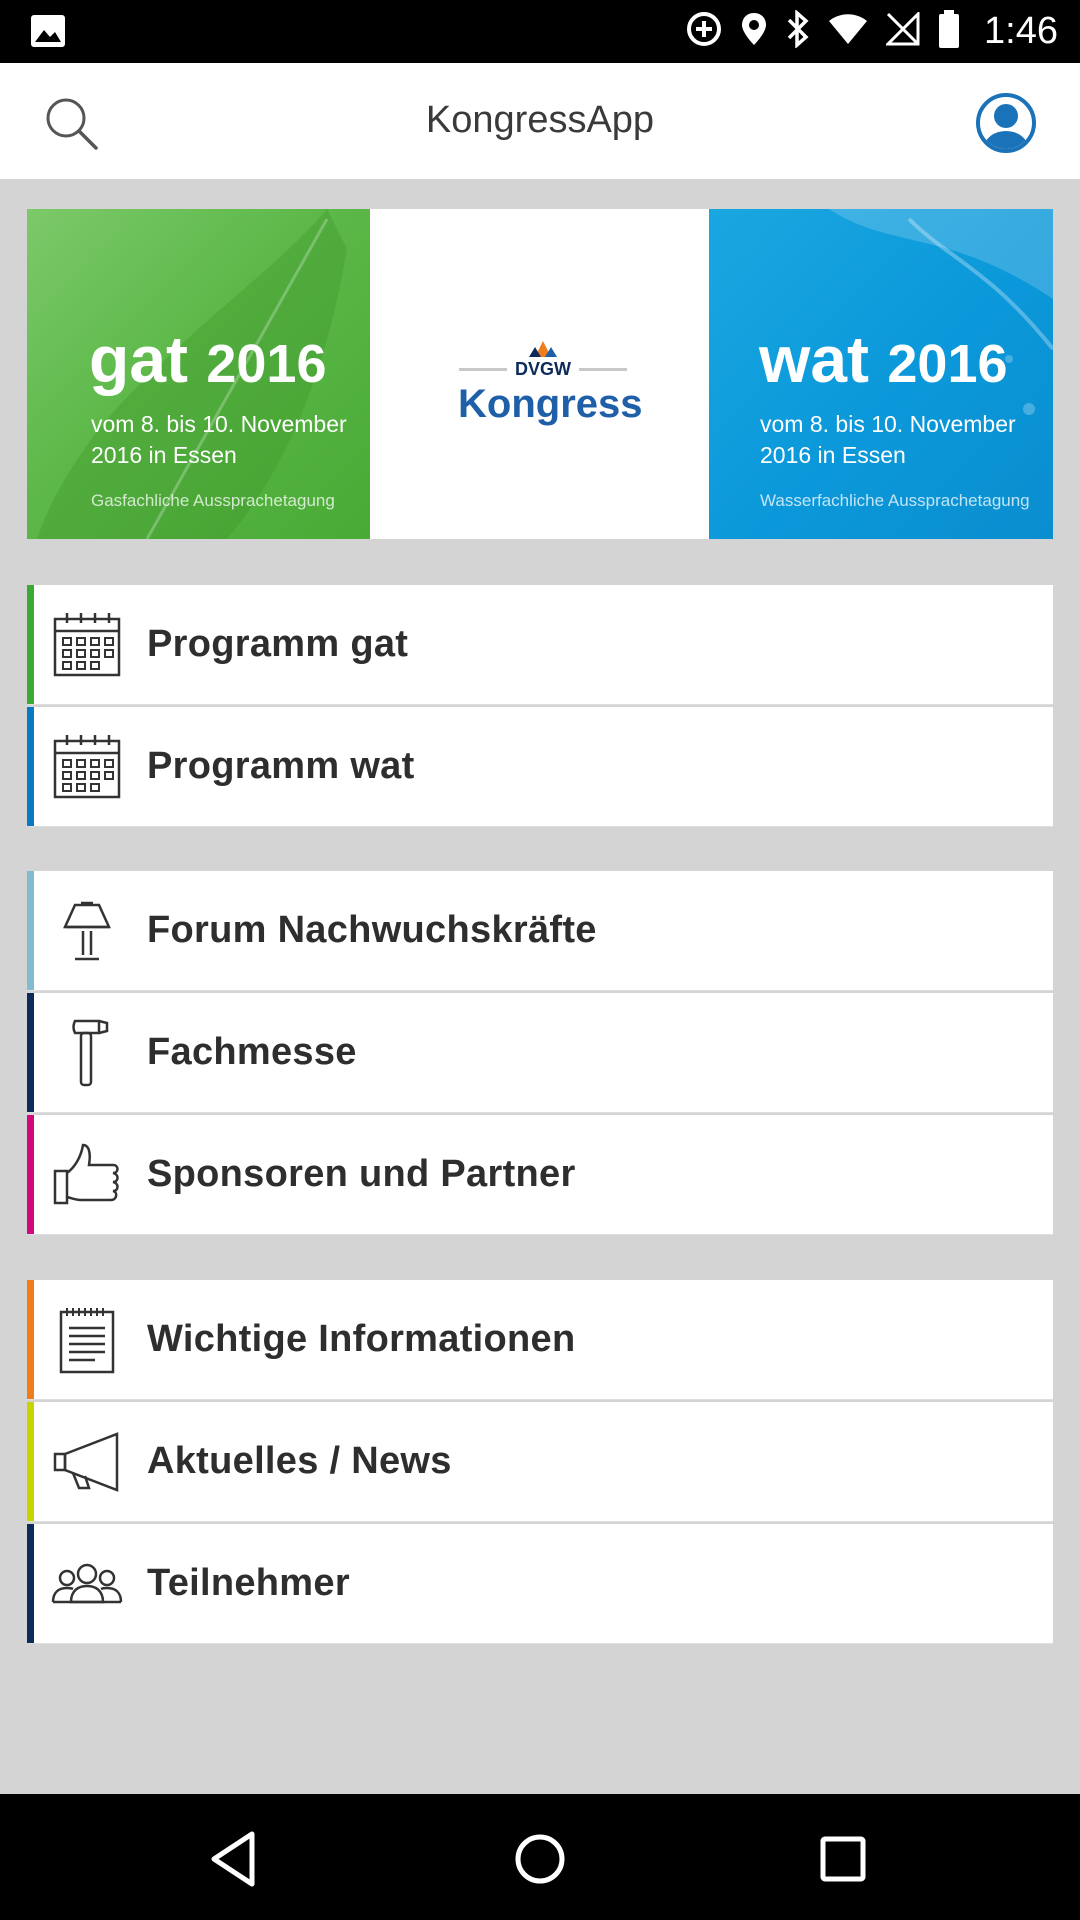  Describe the element at coordinates (843, 1859) in the screenshot. I see `recents-icon` at that location.